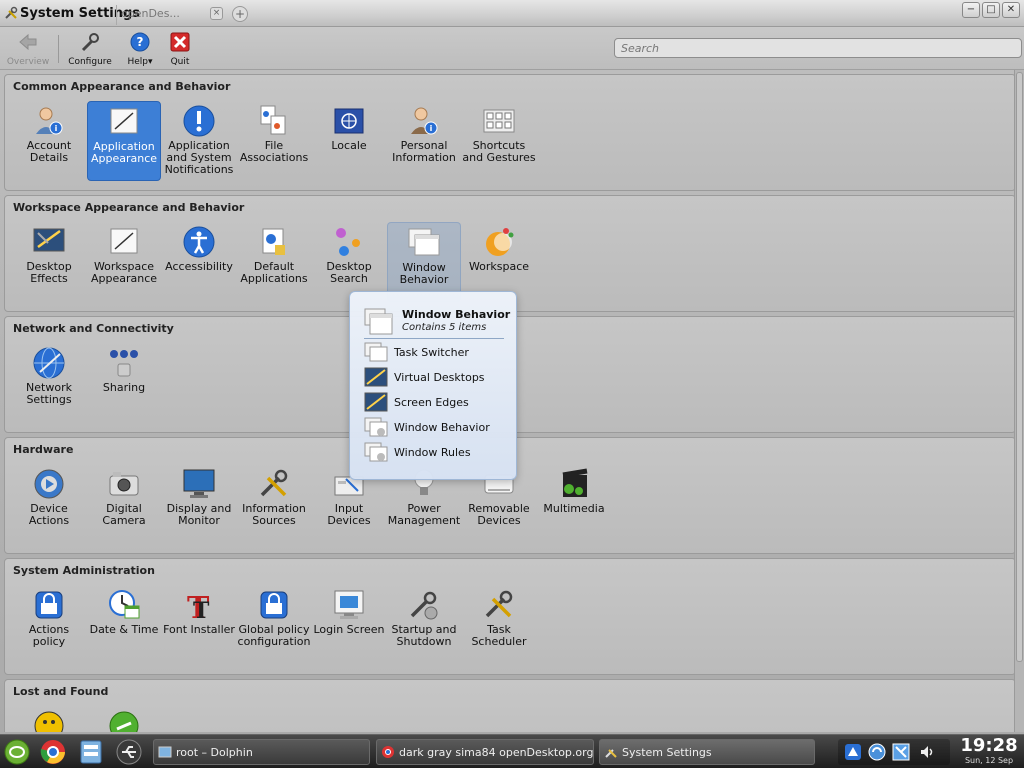 Image resolution: width=1024 pixels, height=768 pixels. What do you see at coordinates (58, 49) in the screenshot?
I see `toolbar-separator` at bounding box center [58, 49].